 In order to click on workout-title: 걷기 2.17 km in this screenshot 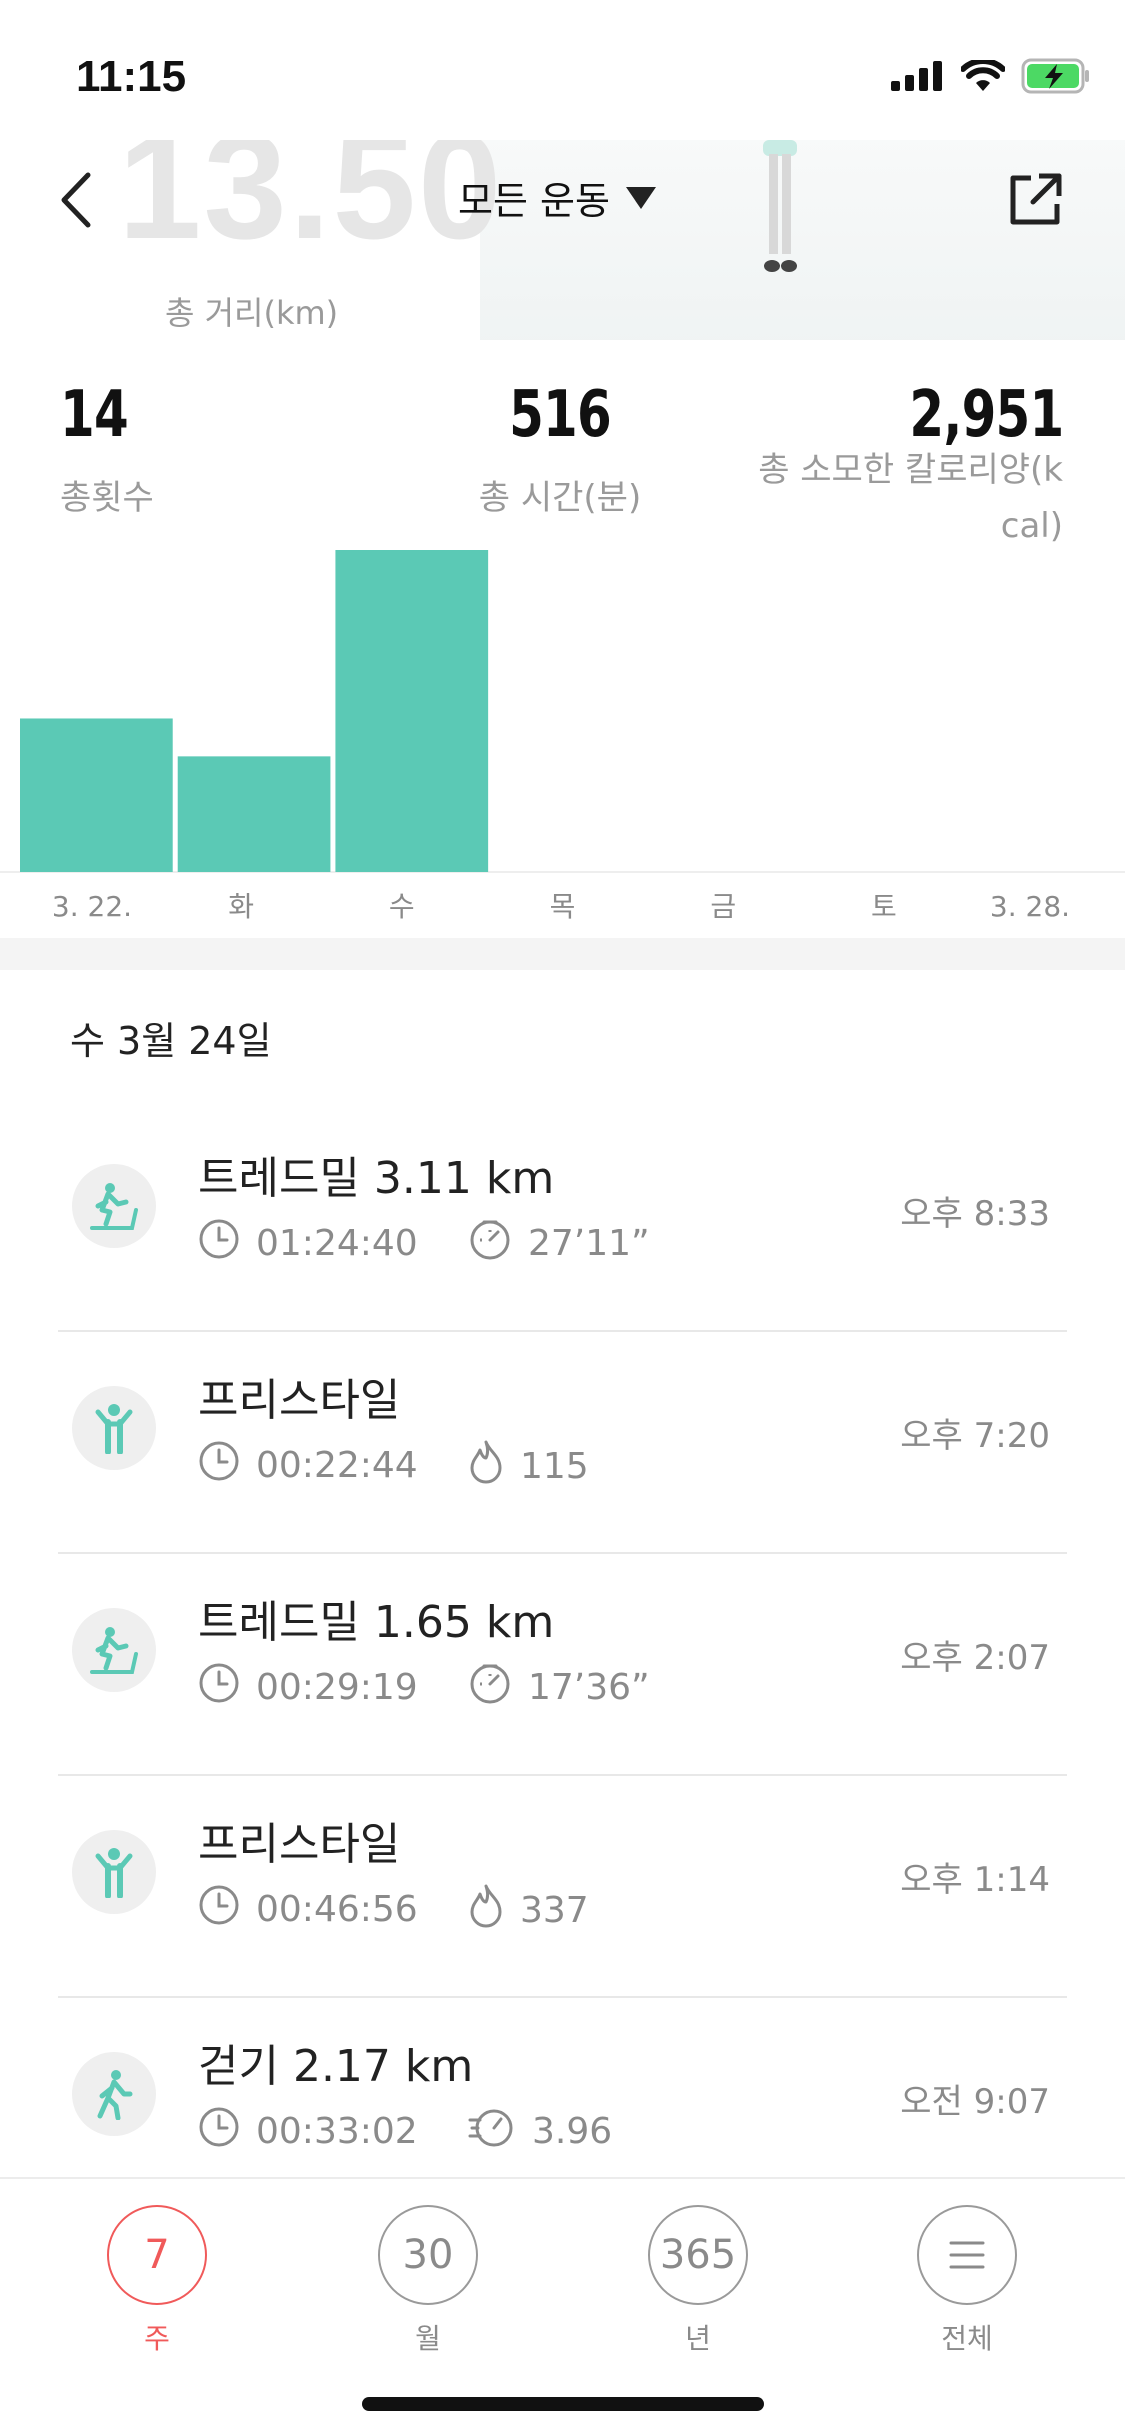, I will do `click(336, 2066)`.